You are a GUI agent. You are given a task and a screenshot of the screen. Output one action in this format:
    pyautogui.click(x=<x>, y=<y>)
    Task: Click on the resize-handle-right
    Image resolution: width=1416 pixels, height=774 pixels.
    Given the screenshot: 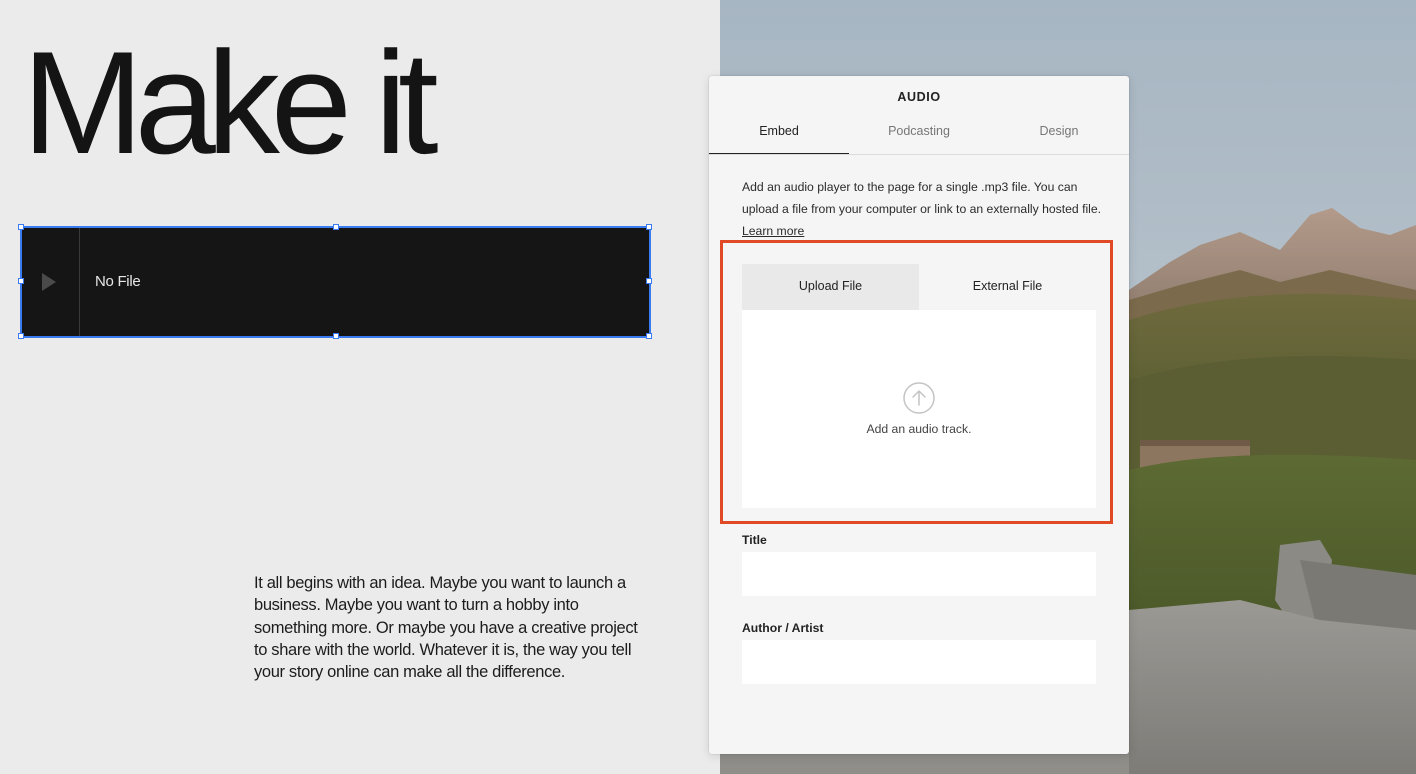 What is the action you would take?
    pyautogui.click(x=649, y=281)
    